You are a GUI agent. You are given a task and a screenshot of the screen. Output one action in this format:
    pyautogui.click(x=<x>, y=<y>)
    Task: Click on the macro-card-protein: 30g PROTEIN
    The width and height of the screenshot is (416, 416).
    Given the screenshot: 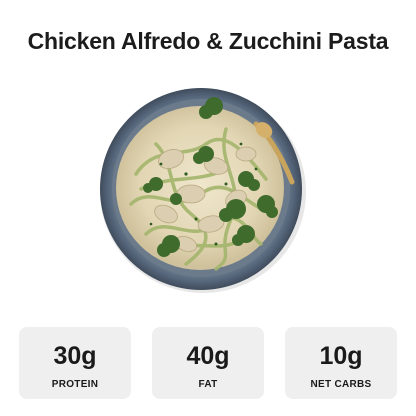 What is the action you would take?
    pyautogui.click(x=75, y=363)
    